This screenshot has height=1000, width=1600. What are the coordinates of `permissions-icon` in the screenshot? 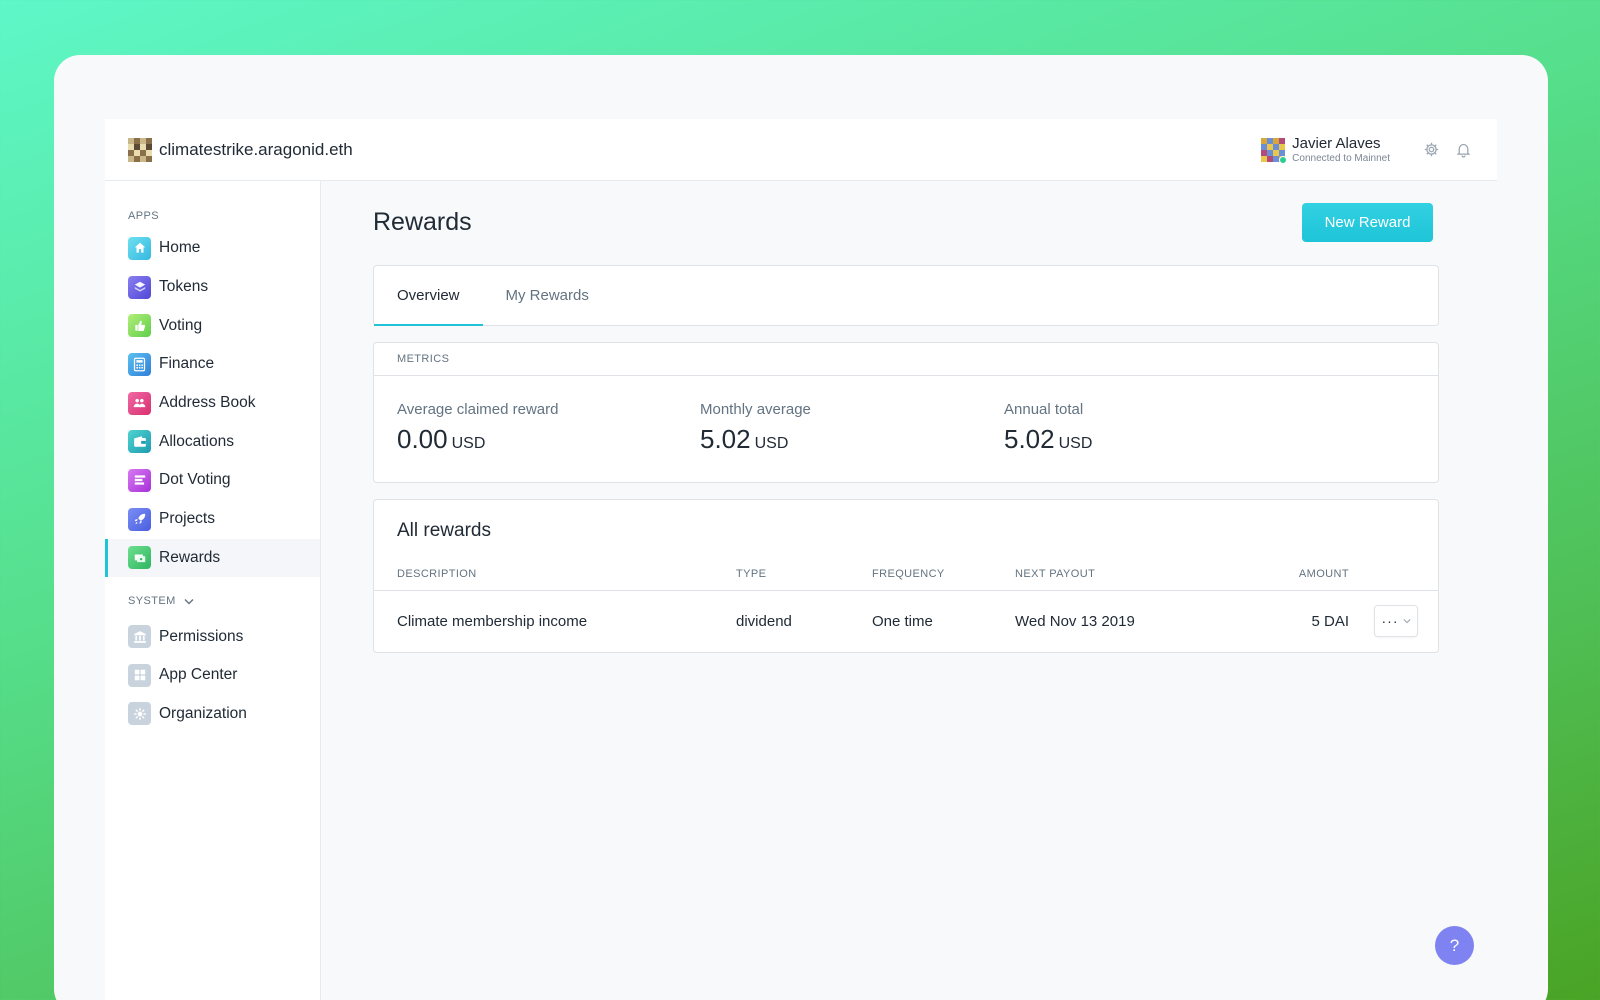 It's located at (139, 637).